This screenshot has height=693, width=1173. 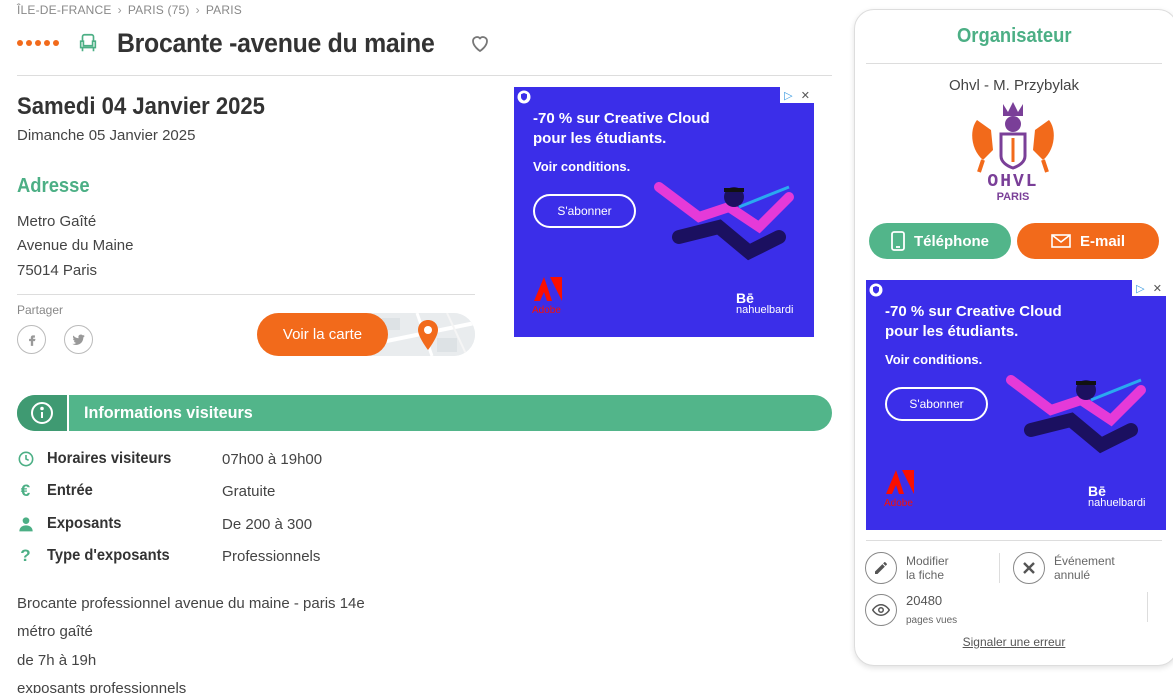 I want to click on edit-label: la fiche, so click(x=925, y=575).